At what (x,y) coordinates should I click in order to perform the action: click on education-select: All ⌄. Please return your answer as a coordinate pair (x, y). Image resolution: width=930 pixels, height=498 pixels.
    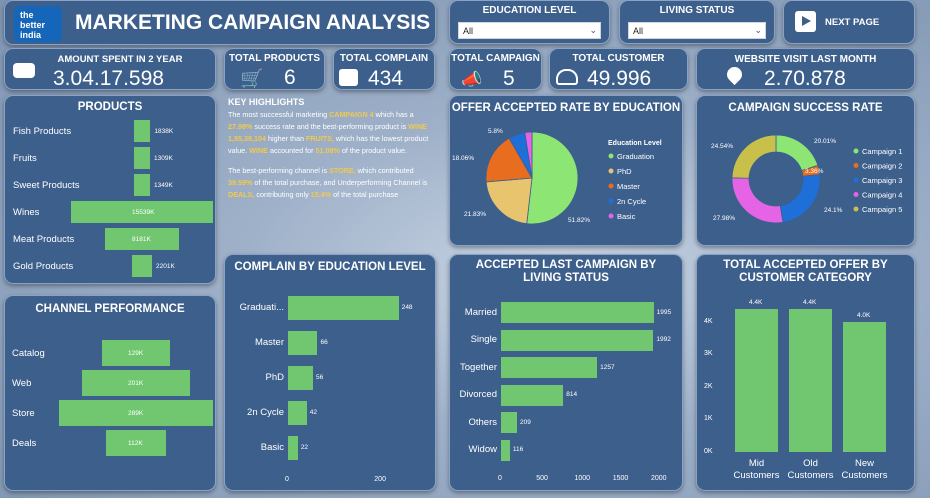
    Looking at the image, I should click on (529, 30).